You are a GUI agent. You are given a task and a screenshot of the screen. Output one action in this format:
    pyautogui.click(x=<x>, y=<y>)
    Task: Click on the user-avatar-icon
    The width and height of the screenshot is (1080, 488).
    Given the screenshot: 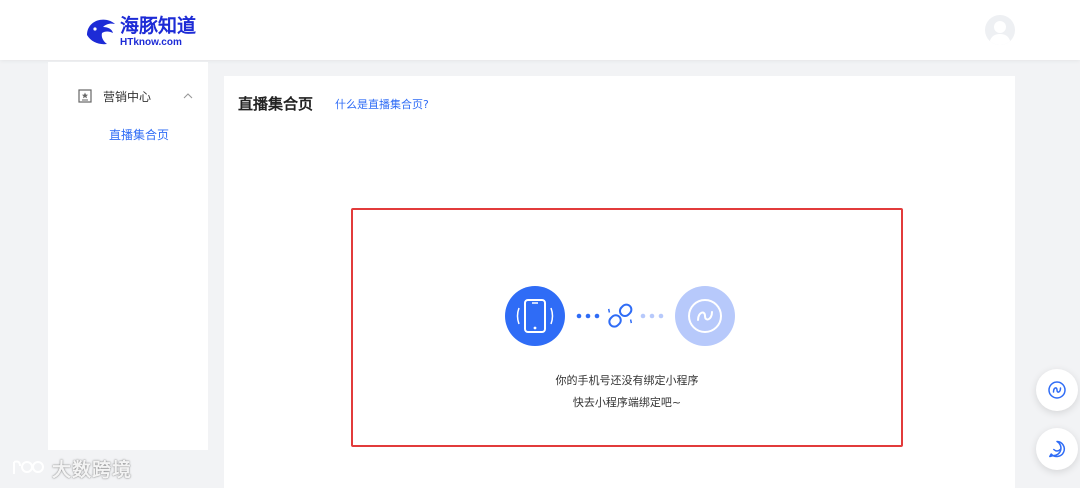 What is the action you would take?
    pyautogui.click(x=1000, y=33)
    